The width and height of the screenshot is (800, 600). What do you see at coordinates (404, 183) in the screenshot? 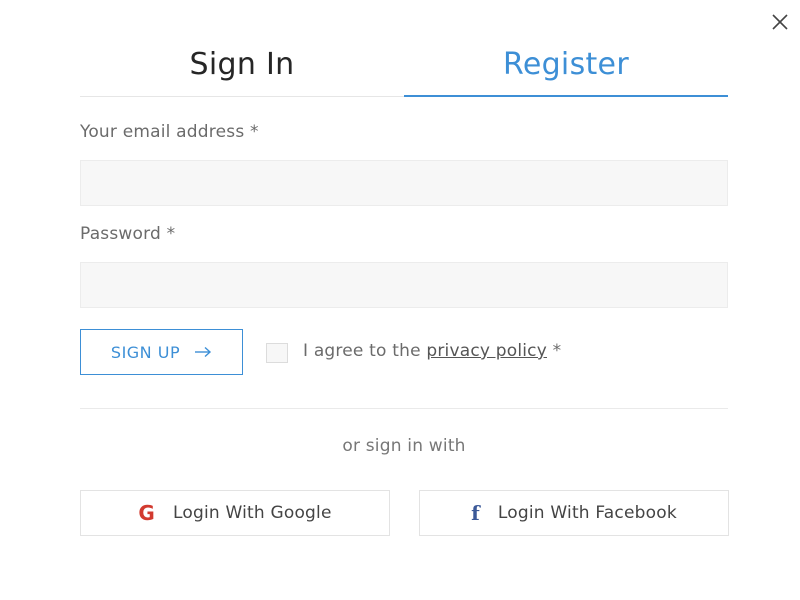
I see `email-field` at bounding box center [404, 183].